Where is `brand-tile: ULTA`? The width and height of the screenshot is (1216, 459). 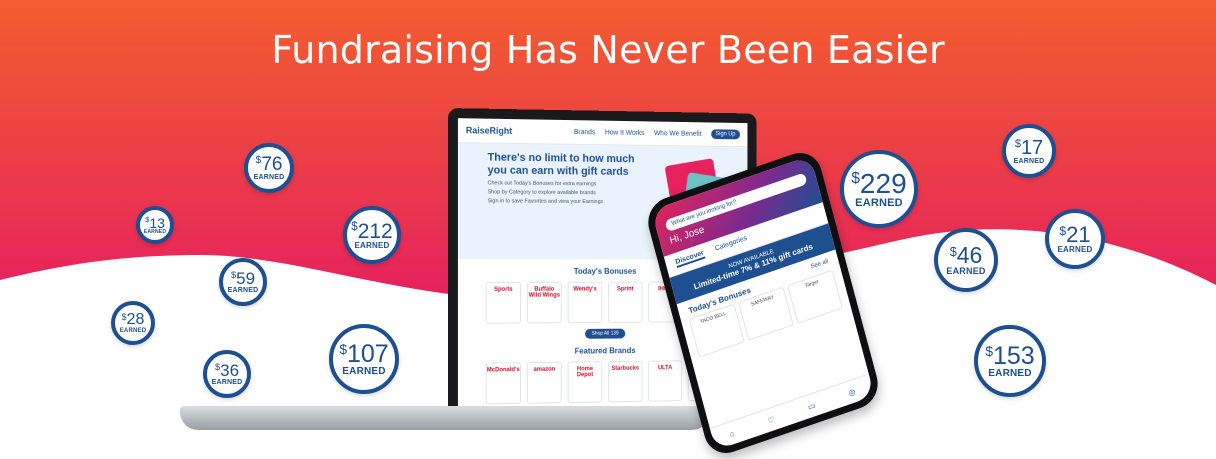 brand-tile: ULTA is located at coordinates (665, 381).